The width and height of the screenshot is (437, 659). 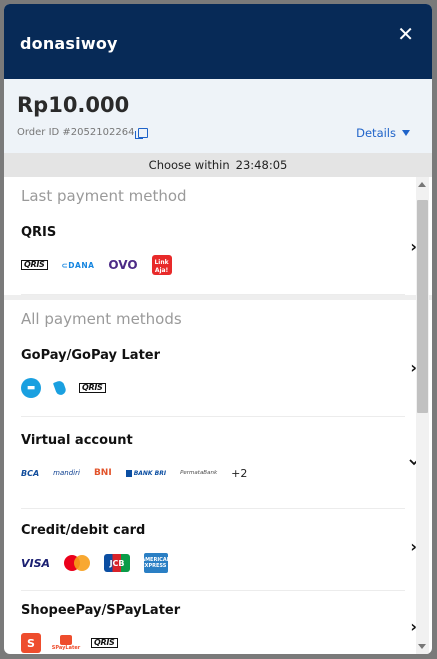 What do you see at coordinates (405, 34) in the screenshot?
I see `close-icon: ✕` at bounding box center [405, 34].